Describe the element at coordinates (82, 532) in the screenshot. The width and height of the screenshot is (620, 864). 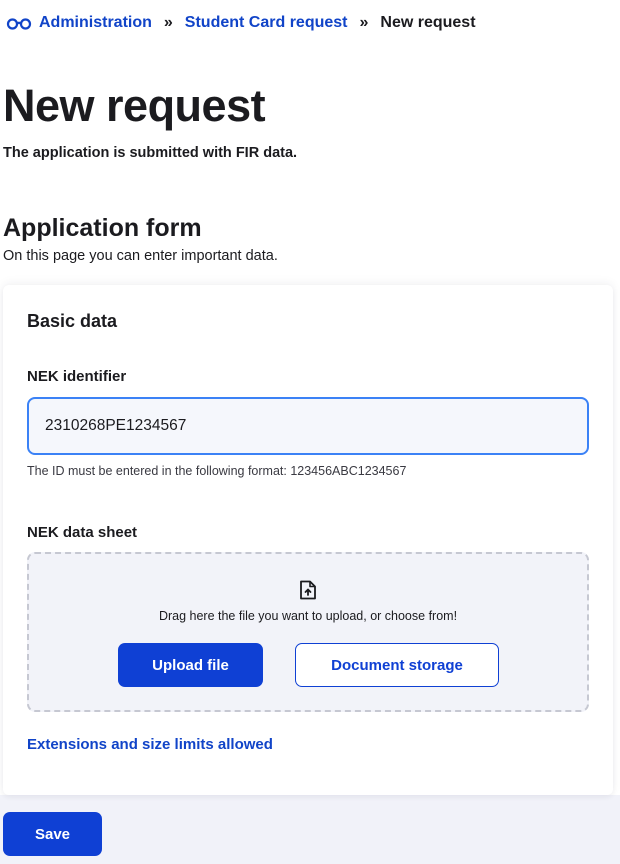
I see `nek-data-sheet-label: NEK data sheet` at that location.